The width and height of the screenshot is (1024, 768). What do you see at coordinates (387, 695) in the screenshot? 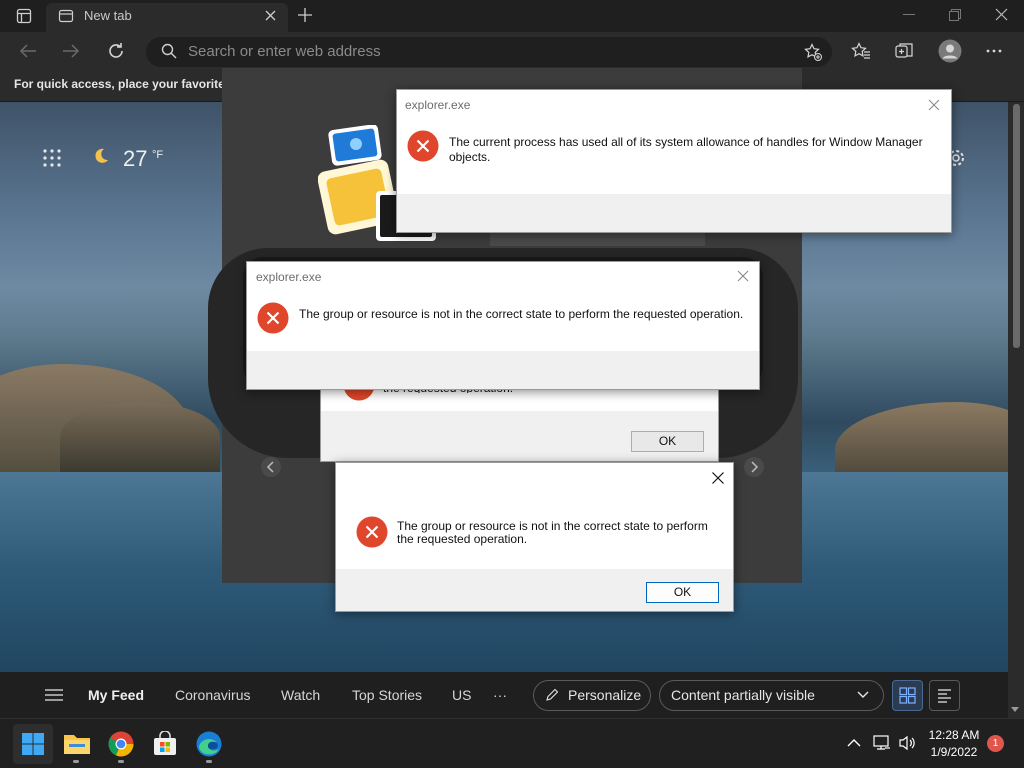
I see `news-tab-top-stories: Top Stories` at bounding box center [387, 695].